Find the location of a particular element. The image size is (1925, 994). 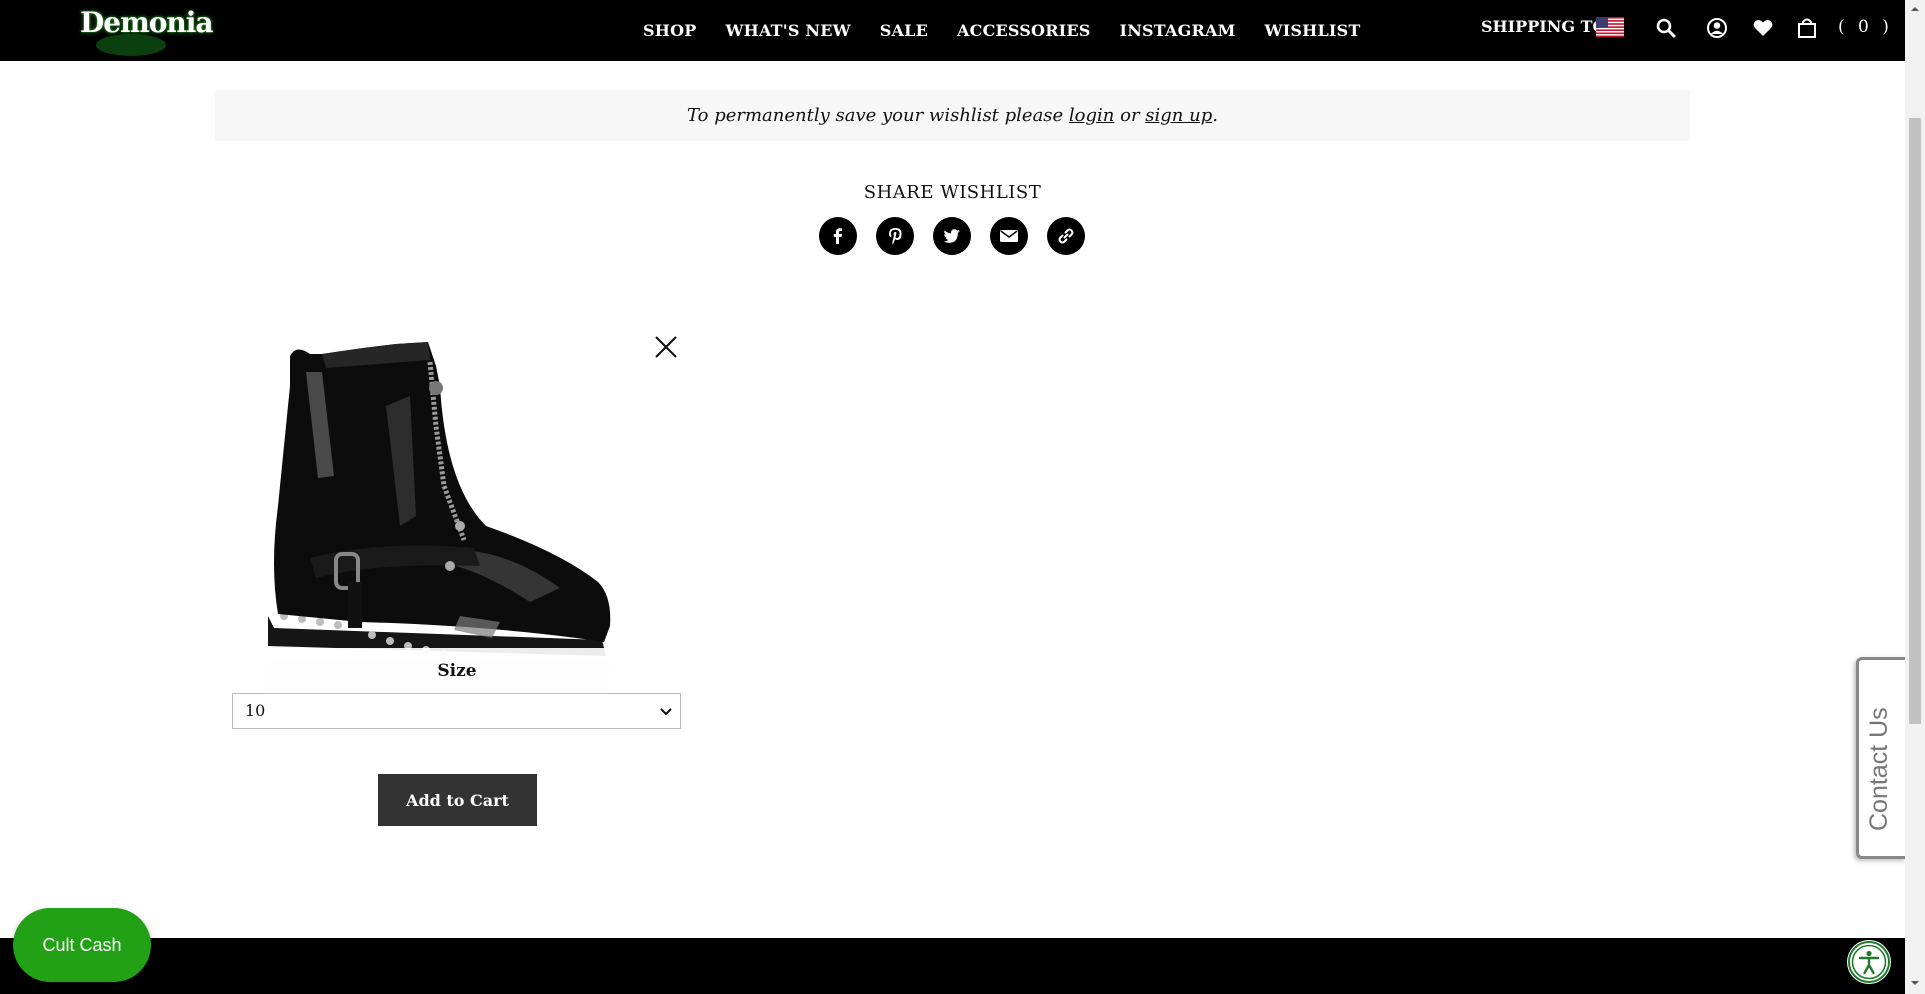

demonia-logo: Demonia is located at coordinates (147, 31).